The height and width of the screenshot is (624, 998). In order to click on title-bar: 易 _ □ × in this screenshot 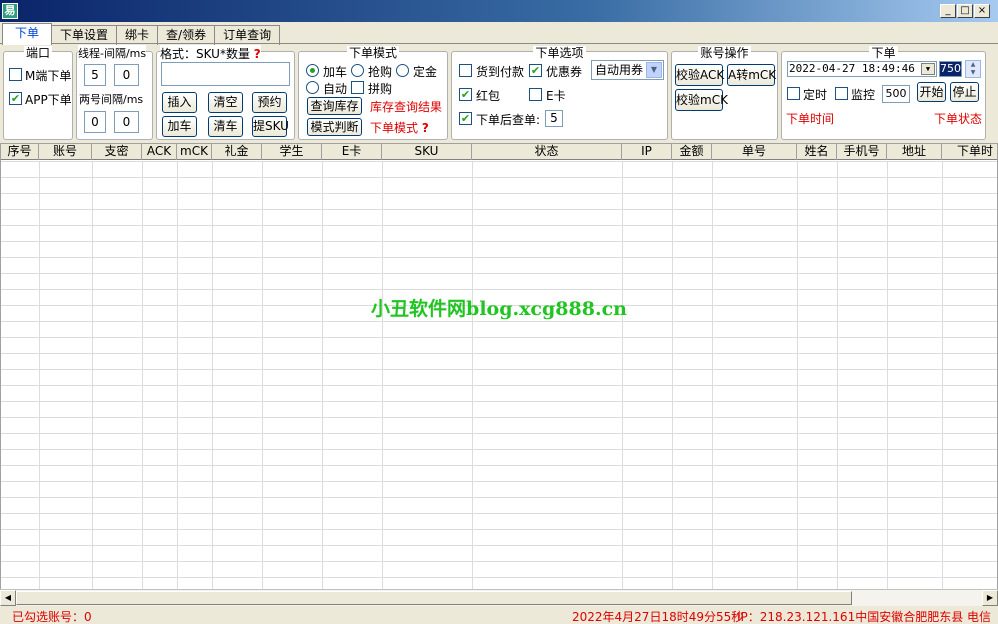, I will do `click(499, 11)`.